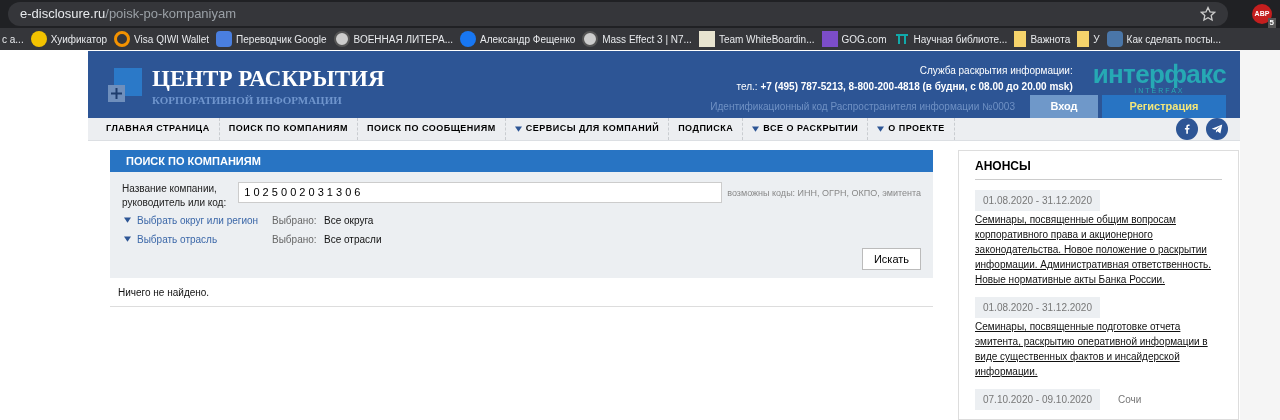  What do you see at coordinates (164, 292) in the screenshot?
I see `result-message: Ничего не найдено.` at bounding box center [164, 292].